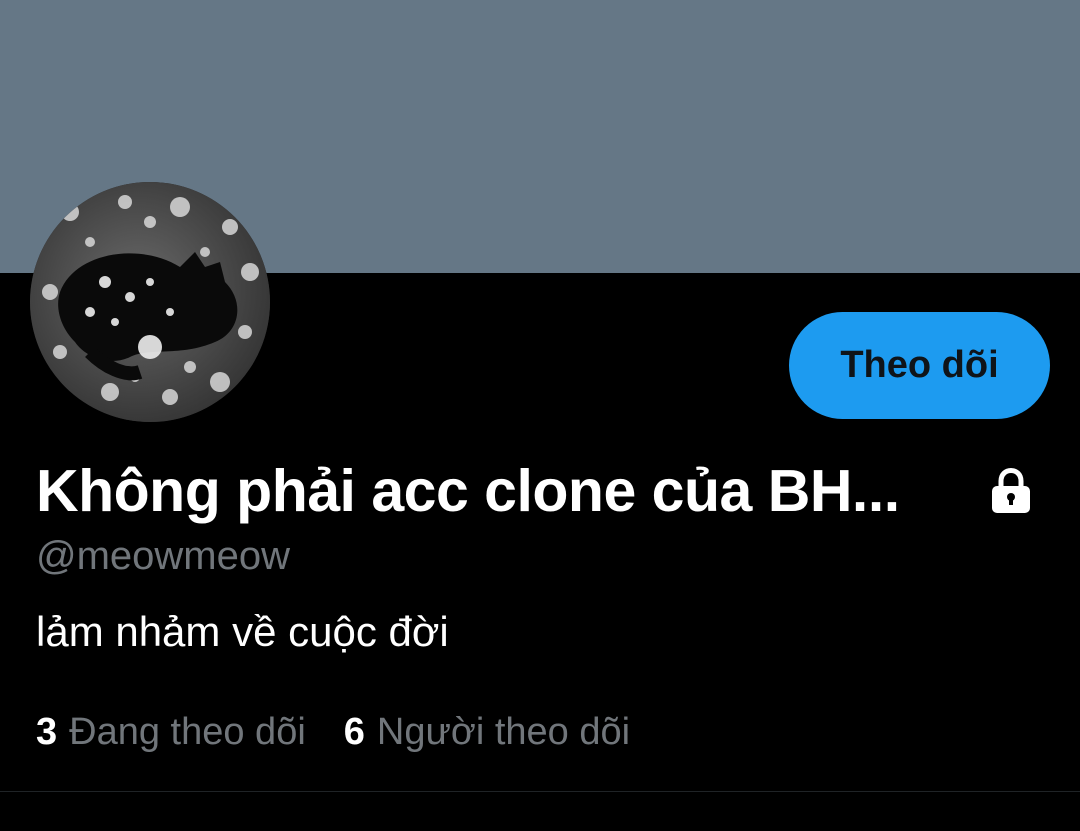  I want to click on avatar, so click(150, 302).